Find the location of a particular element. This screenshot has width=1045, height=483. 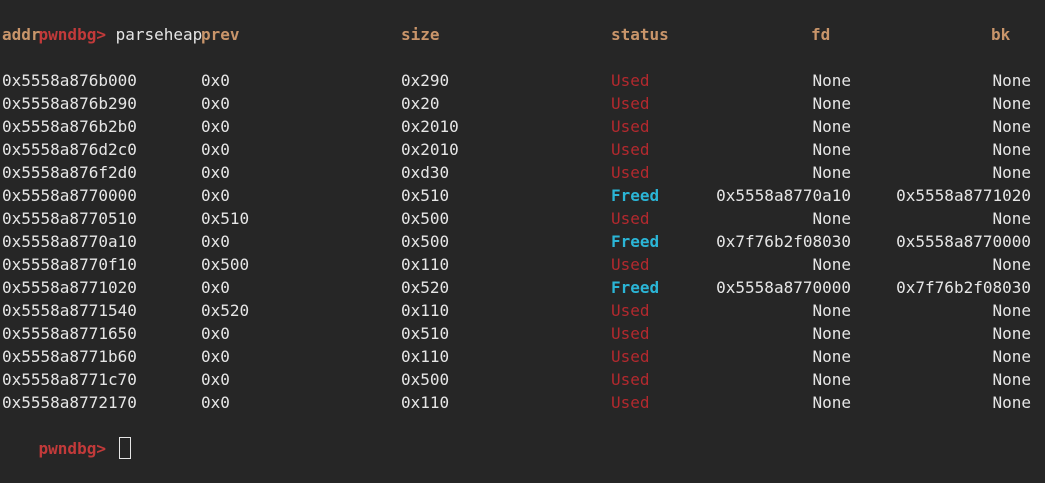

input-line: pwndbg> is located at coordinates (522, 436).